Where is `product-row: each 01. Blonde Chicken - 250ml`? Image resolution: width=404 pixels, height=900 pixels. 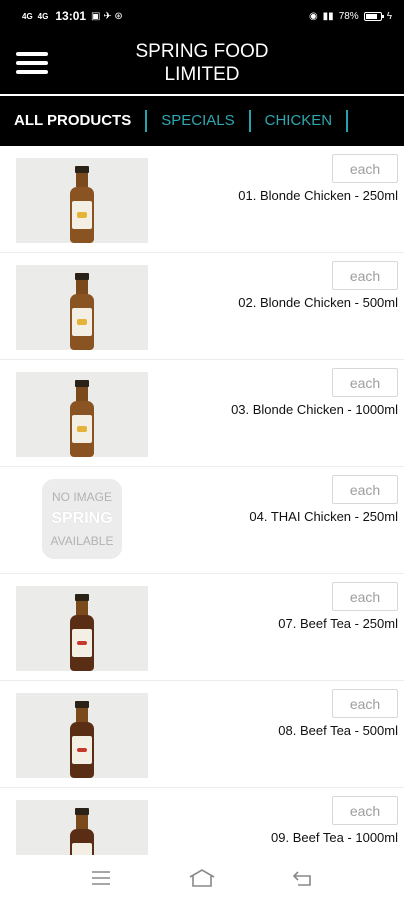 product-row: each 01. Blonde Chicken - 250ml is located at coordinates (202, 199).